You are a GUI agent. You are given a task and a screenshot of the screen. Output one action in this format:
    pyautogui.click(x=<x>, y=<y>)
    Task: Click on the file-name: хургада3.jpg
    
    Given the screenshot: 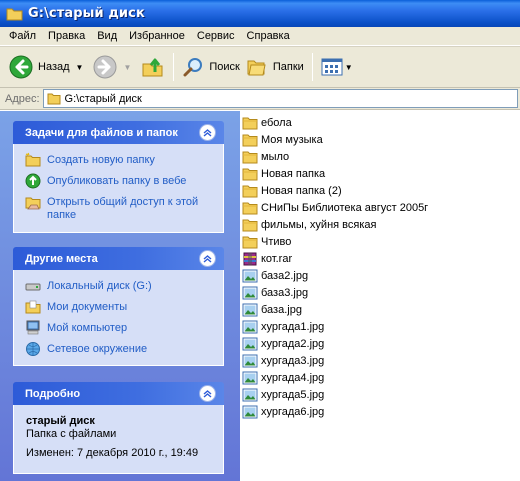 What is the action you would take?
    pyautogui.click(x=293, y=360)
    